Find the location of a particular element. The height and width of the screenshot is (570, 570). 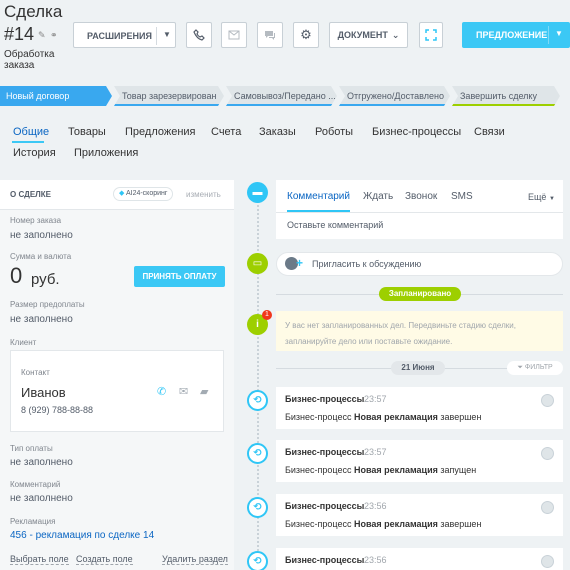

invite-to-discussion: + Пригласить к обсуждению is located at coordinates (419, 264).